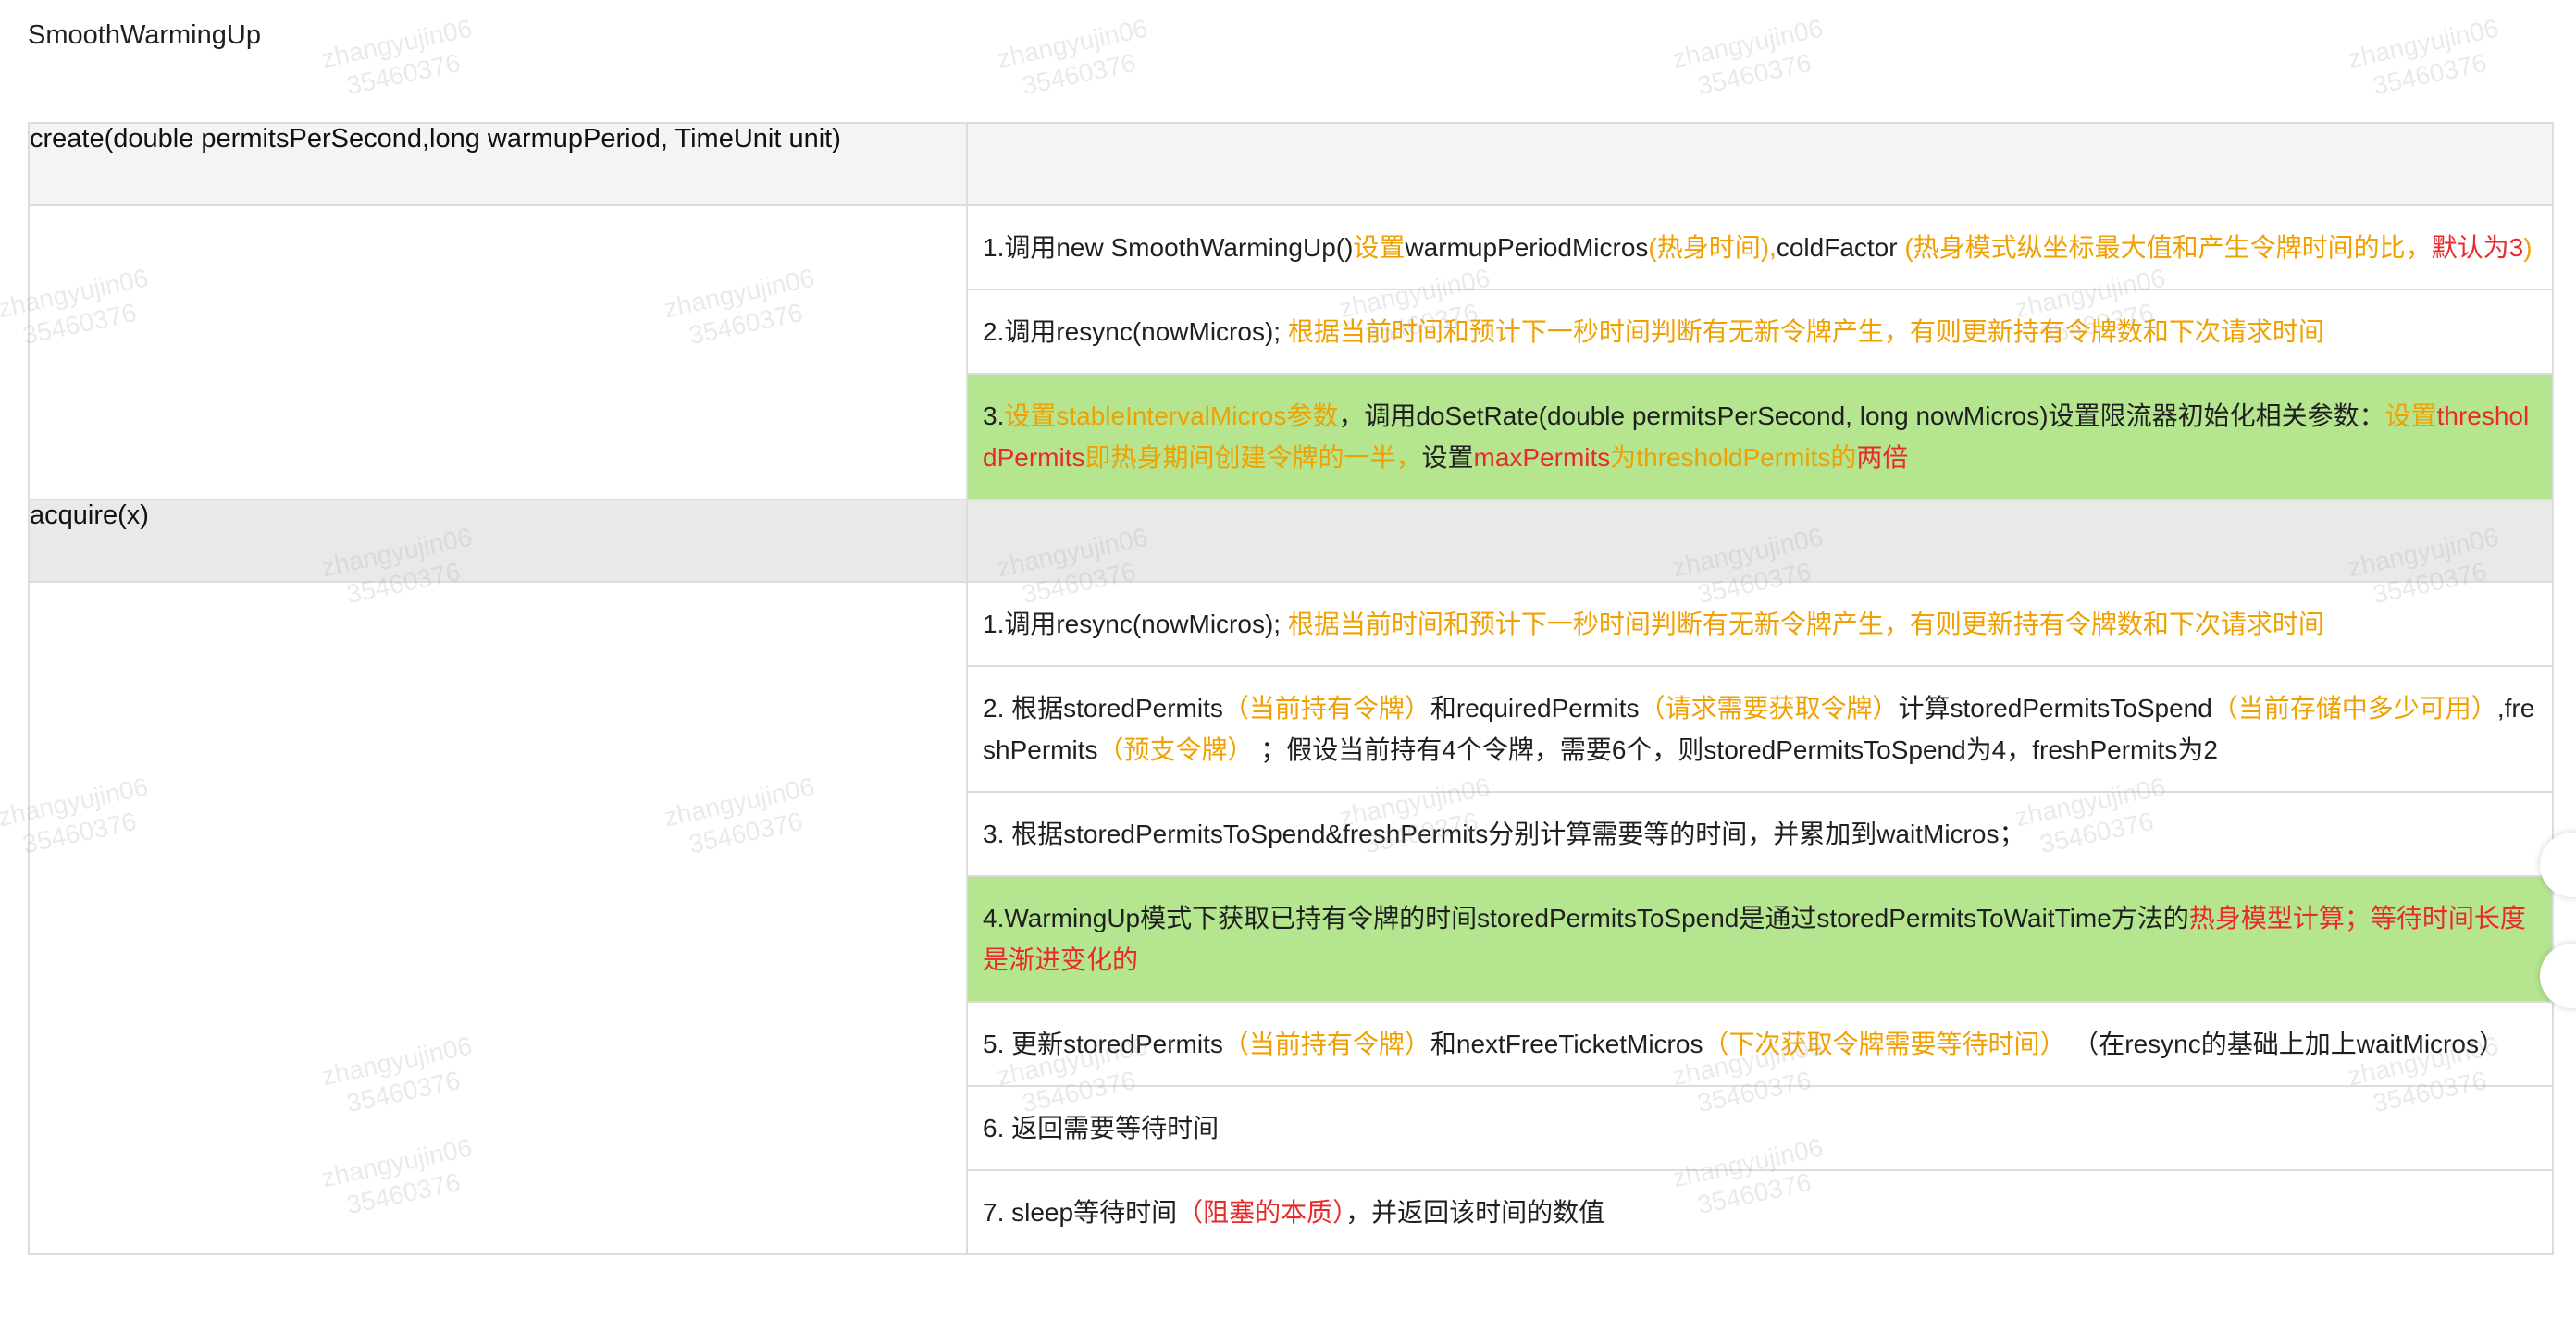 The image size is (2576, 1321). Describe the element at coordinates (1136, 624) in the screenshot. I see `step-text-segment: 1.调用resync(nowMicros);` at that location.